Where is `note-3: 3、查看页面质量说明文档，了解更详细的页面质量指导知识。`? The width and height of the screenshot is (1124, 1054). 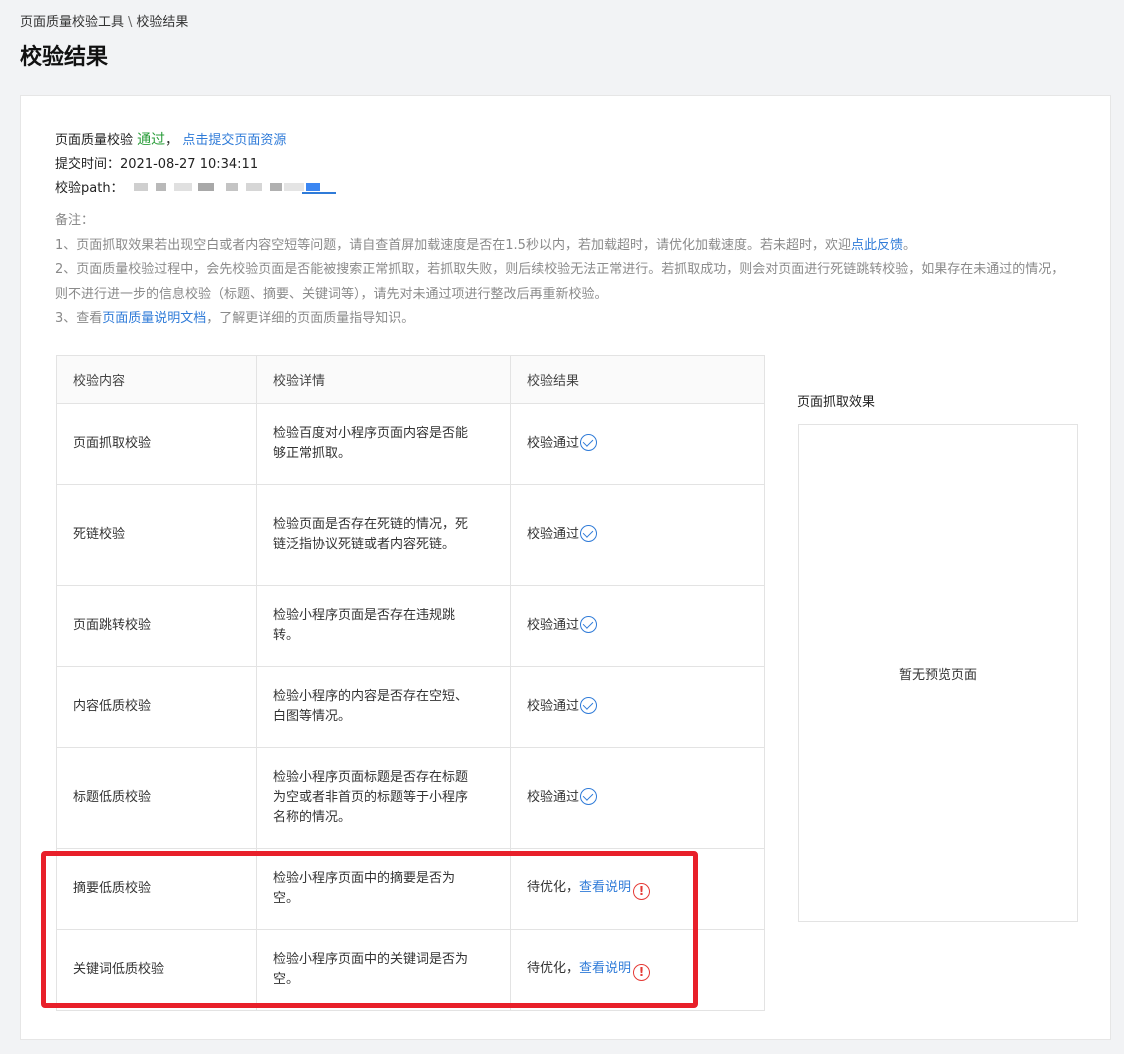 note-3: 3、查看页面质量说明文档，了解更详细的页面质量指导知识。 is located at coordinates (565, 319).